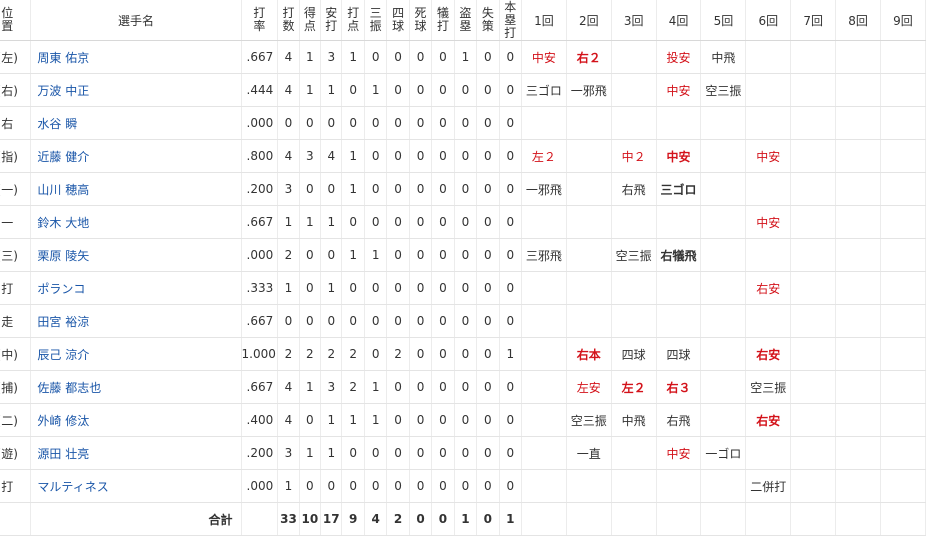 The height and width of the screenshot is (542, 926). What do you see at coordinates (136, 321) in the screenshot?
I see `player-name-link: 田宮 裕涼` at bounding box center [136, 321].